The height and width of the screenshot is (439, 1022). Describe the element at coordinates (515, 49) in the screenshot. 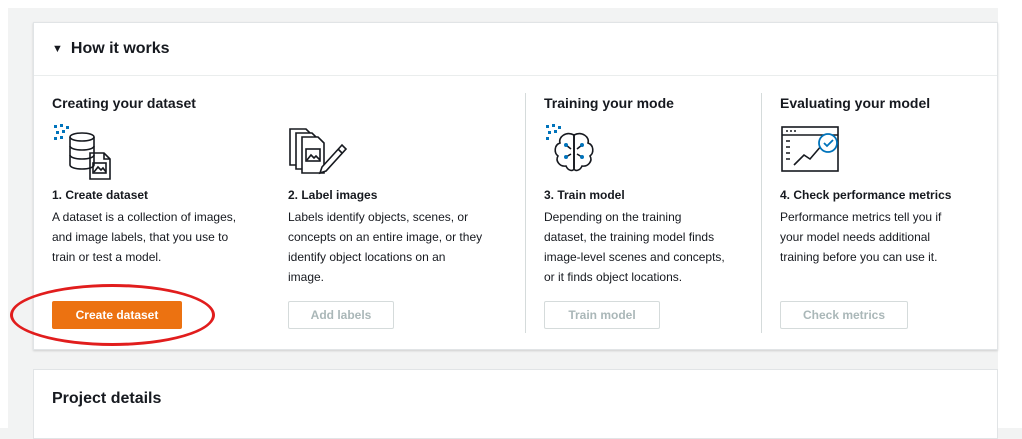

I see `how-it-works-header: ▼ How it works` at that location.